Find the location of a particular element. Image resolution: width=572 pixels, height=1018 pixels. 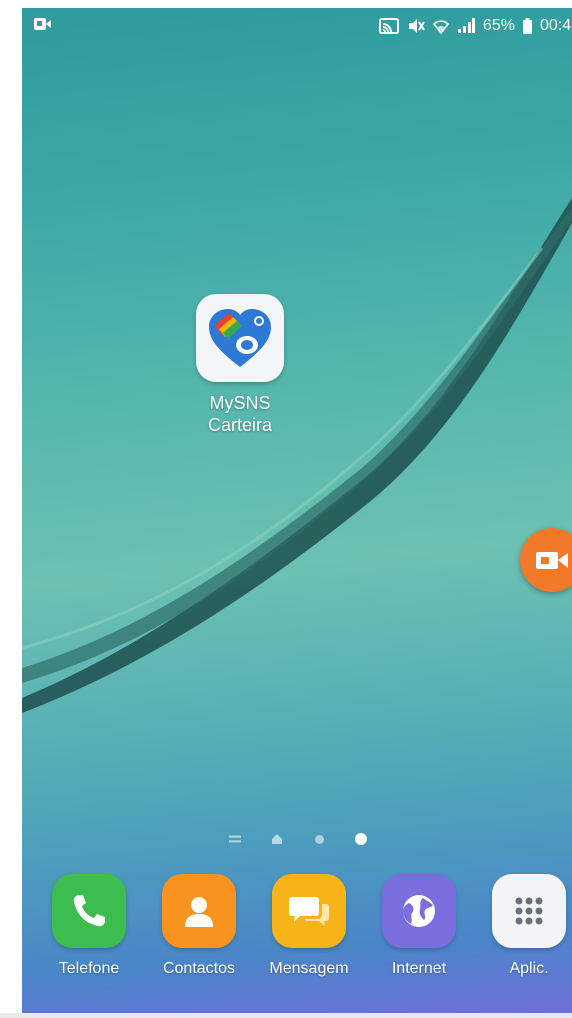

dock-item-telefone: Telefone is located at coordinates (89, 926).